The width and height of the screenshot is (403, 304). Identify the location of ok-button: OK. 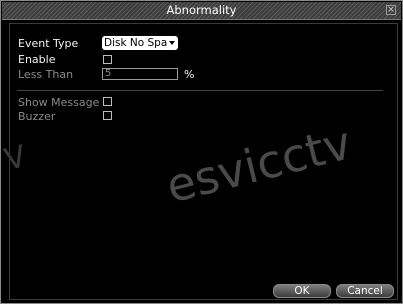
(302, 291).